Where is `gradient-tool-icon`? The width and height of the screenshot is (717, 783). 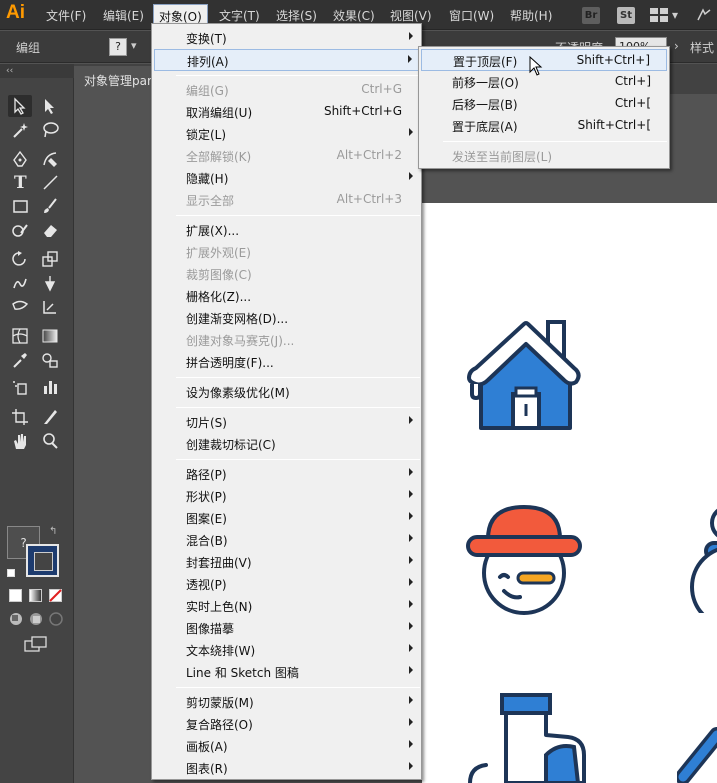
gradient-tool-icon is located at coordinates (50, 336).